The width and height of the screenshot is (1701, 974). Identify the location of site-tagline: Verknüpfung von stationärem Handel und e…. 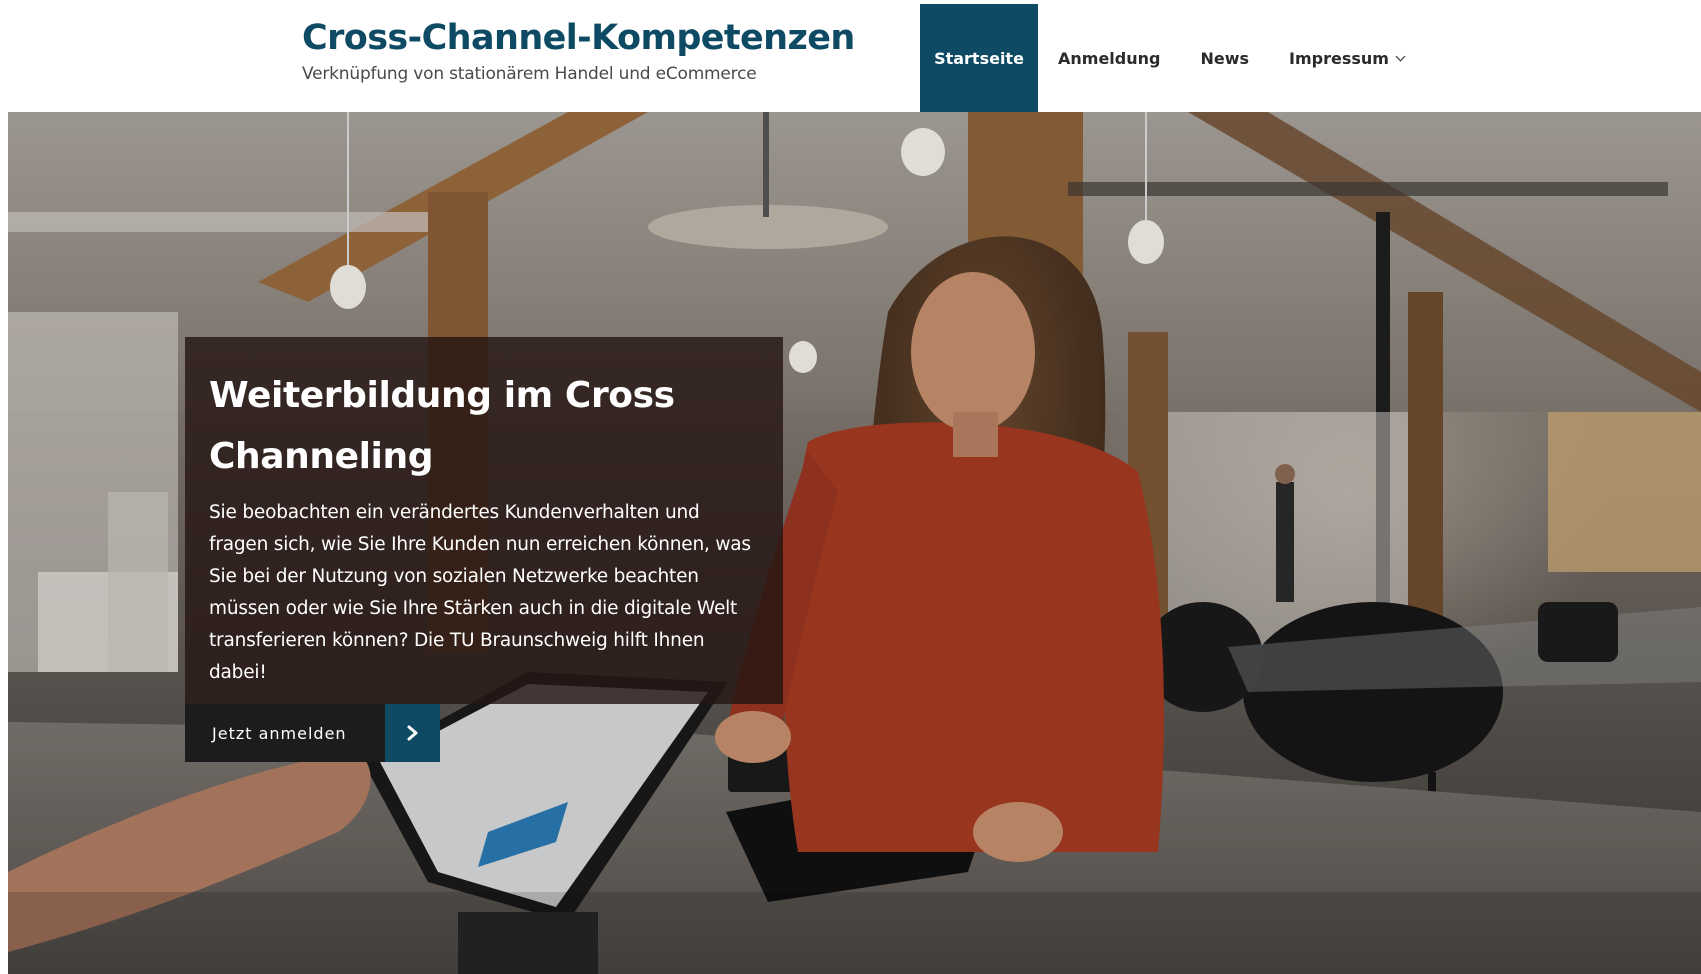
(529, 74).